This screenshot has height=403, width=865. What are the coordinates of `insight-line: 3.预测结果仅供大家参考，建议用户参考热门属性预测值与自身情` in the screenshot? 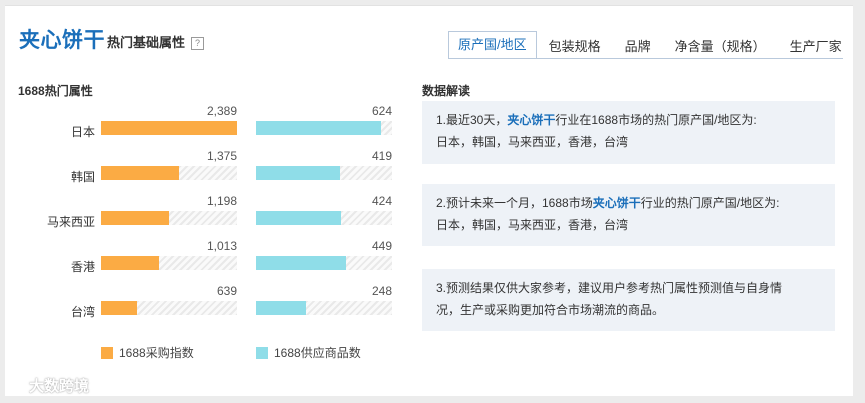 It's located at (628, 288).